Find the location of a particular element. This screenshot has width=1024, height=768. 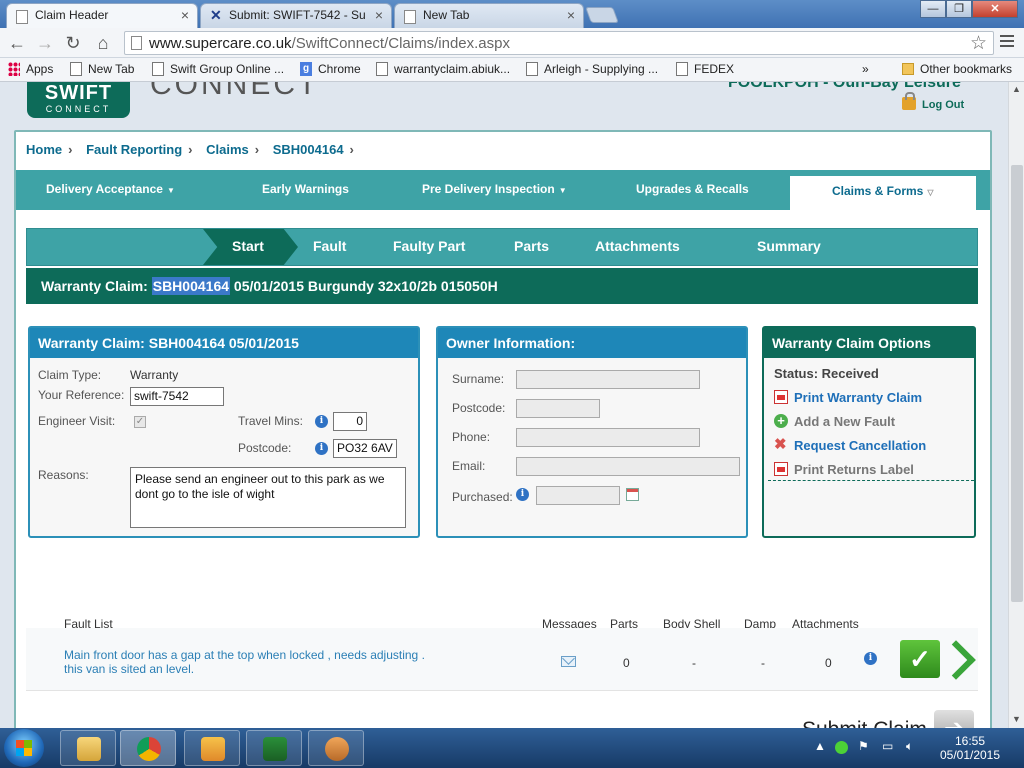

calendar-icon is located at coordinates (632, 494).